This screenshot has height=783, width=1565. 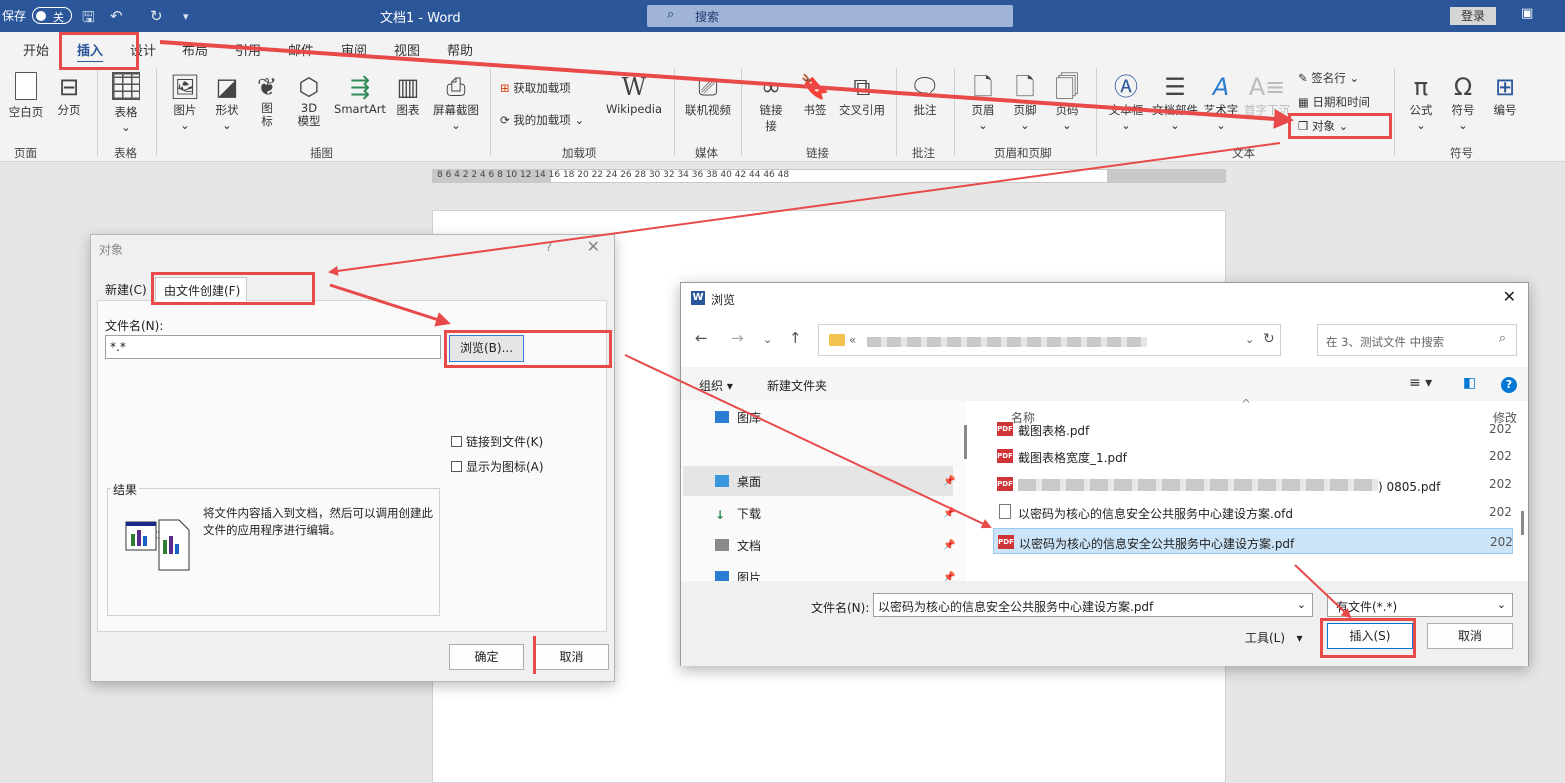 What do you see at coordinates (701, 338) in the screenshot?
I see `back-arrow-icon: ←` at bounding box center [701, 338].